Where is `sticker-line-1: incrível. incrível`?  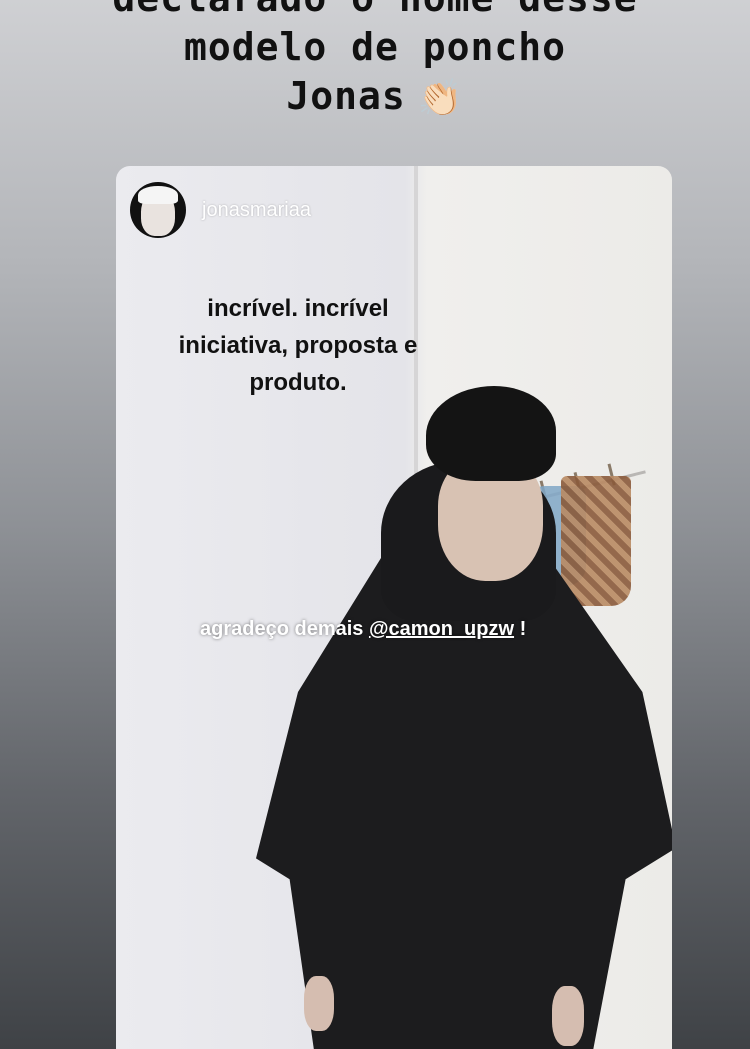 sticker-line-1: incrível. incrível is located at coordinates (298, 308).